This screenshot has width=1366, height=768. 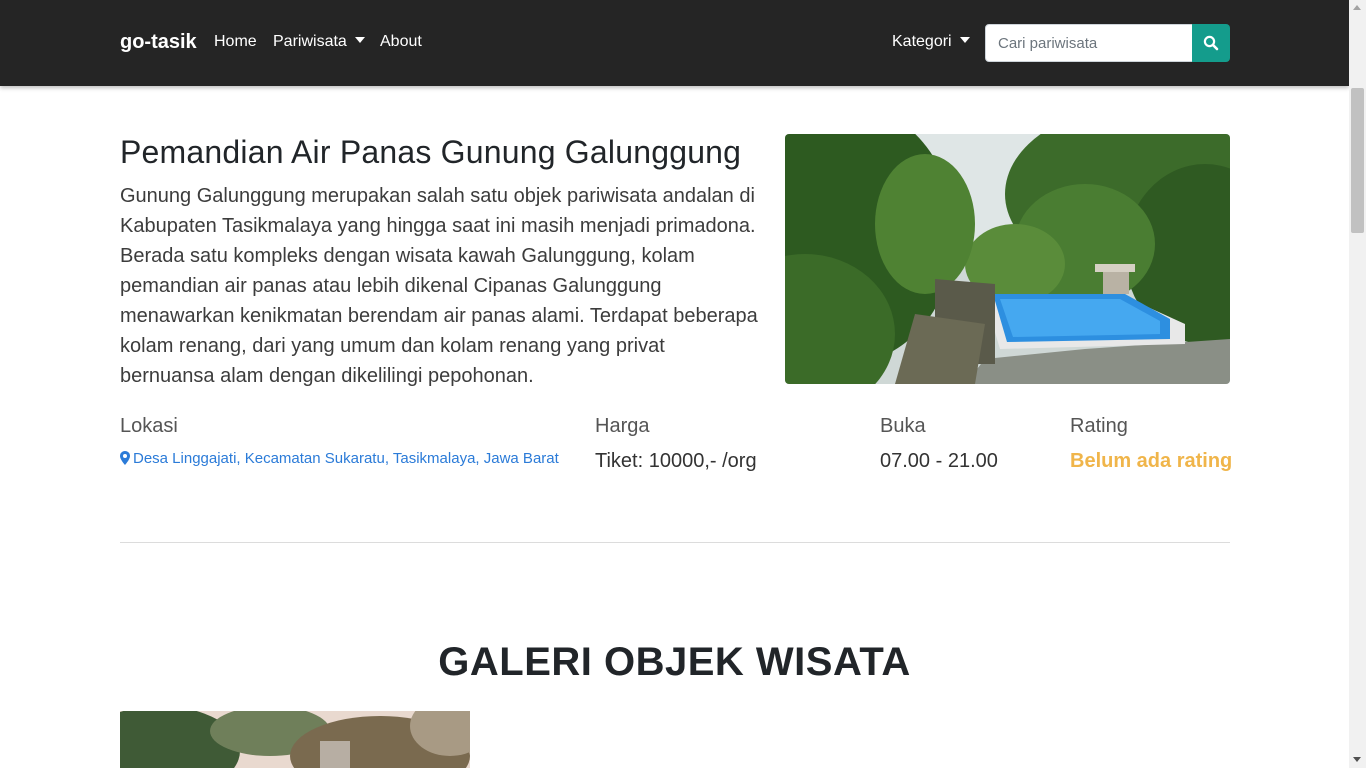 What do you see at coordinates (1357, 7) in the screenshot?
I see `scroll-up-arrow-icon` at bounding box center [1357, 7].